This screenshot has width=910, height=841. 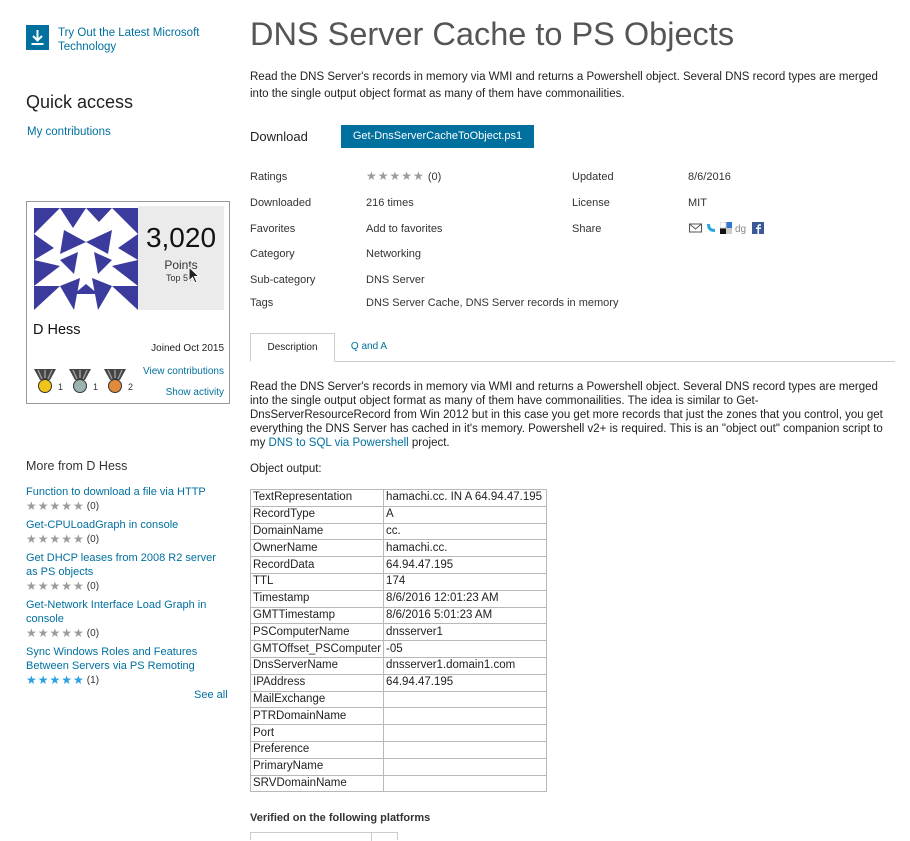 I want to click on property-name: RecordType, so click(x=317, y=514).